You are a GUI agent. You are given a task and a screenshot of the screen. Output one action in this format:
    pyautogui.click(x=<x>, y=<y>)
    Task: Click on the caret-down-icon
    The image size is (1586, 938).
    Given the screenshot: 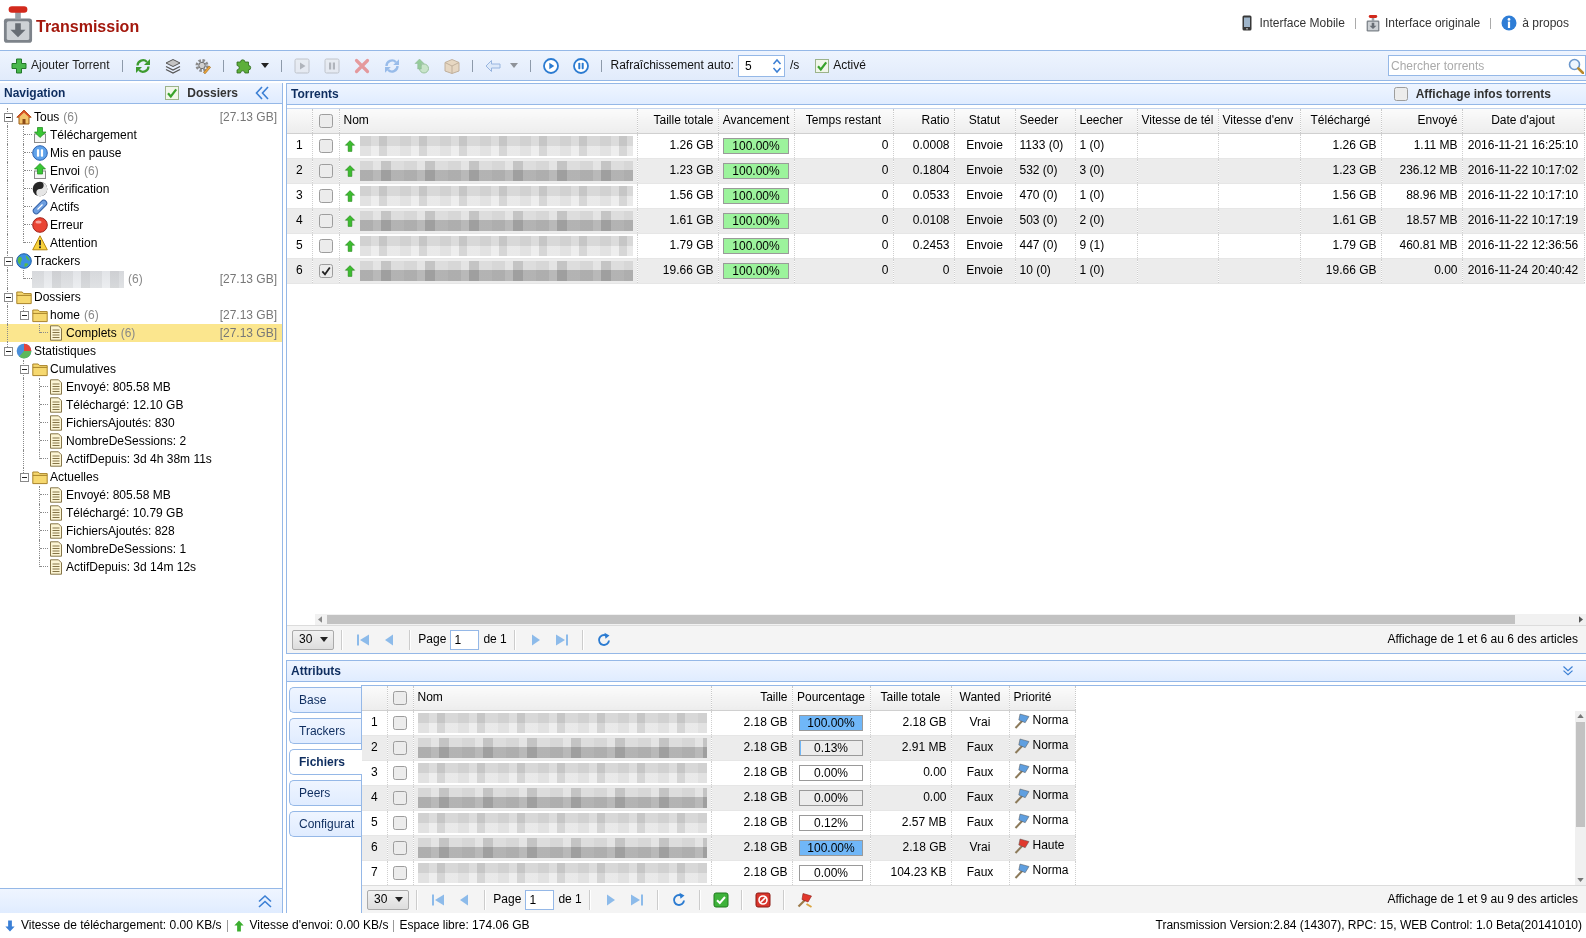 What is the action you would take?
    pyautogui.click(x=1580, y=880)
    